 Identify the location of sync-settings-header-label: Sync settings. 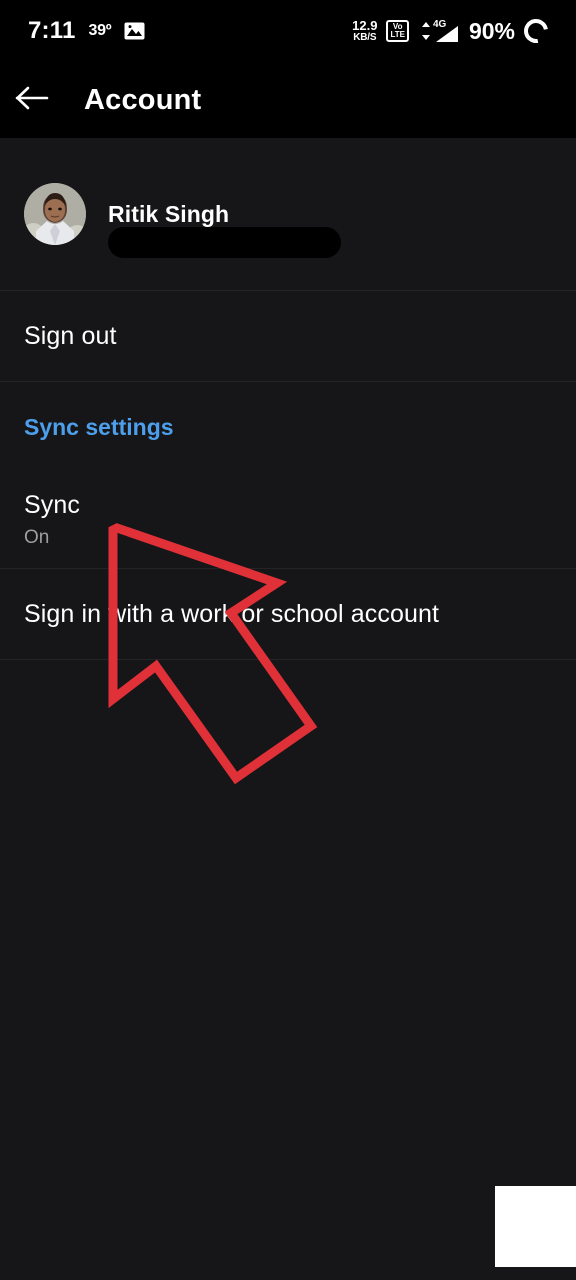
(99, 426).